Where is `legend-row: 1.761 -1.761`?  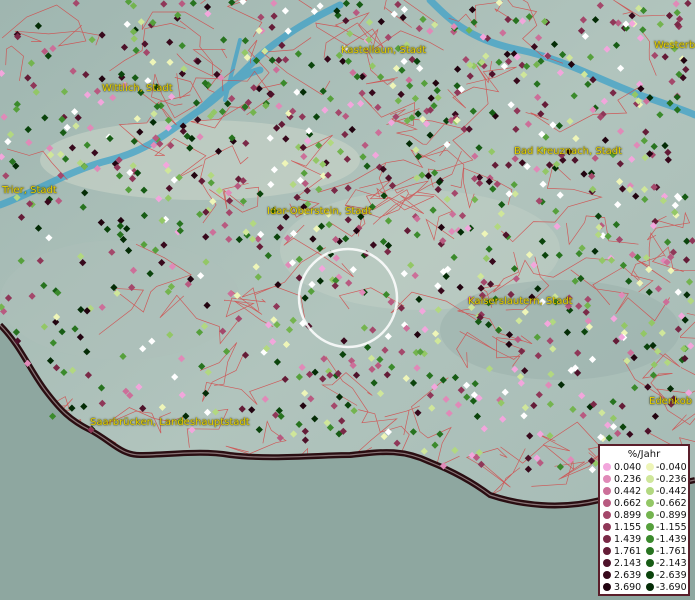
legend-row: 1.761 -1.761 is located at coordinates (646, 551).